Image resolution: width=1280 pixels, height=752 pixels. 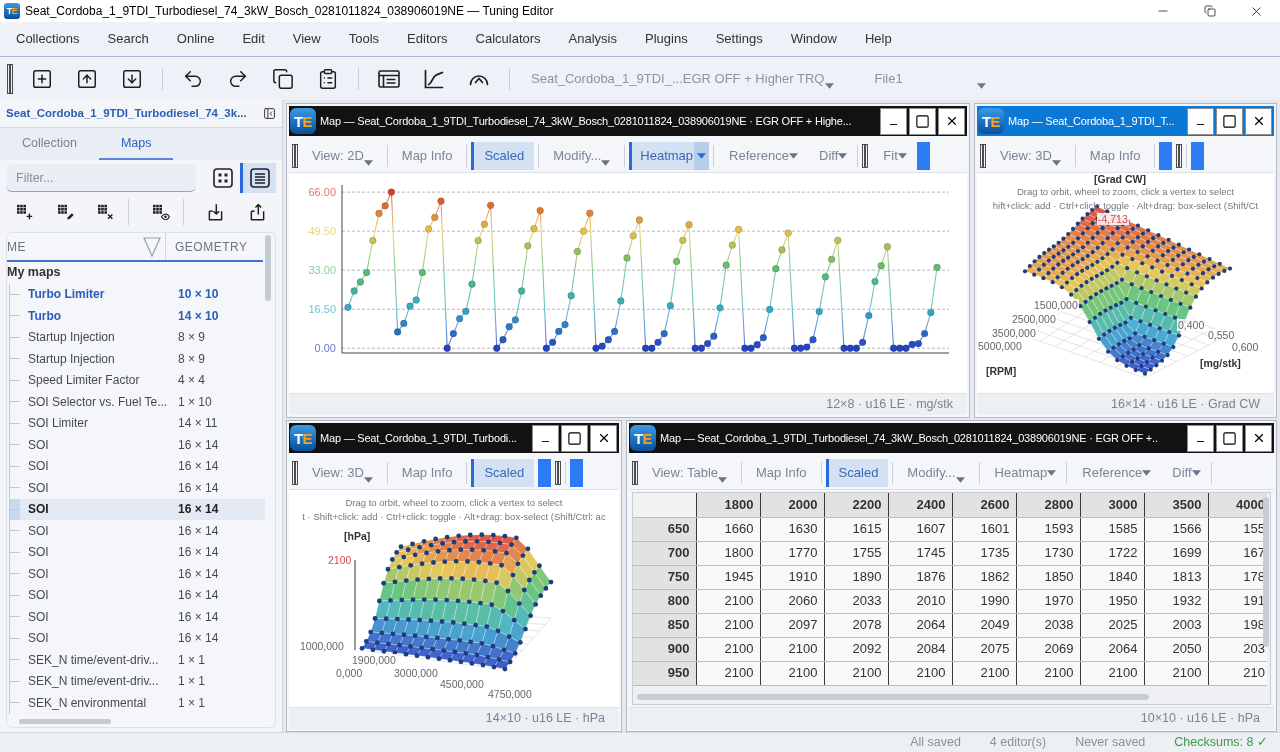 What do you see at coordinates (137, 423) in the screenshot?
I see `map-list-item: SOI Limiter 14 × 11` at bounding box center [137, 423].